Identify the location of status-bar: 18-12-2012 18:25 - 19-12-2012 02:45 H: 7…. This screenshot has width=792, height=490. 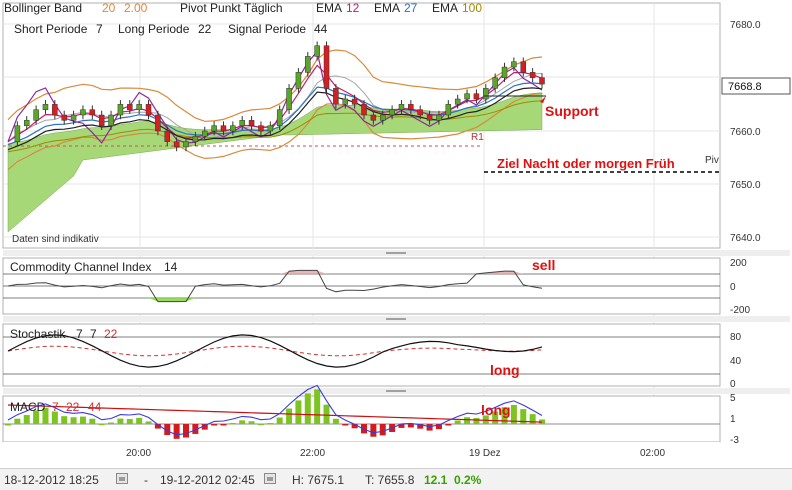
(396, 479).